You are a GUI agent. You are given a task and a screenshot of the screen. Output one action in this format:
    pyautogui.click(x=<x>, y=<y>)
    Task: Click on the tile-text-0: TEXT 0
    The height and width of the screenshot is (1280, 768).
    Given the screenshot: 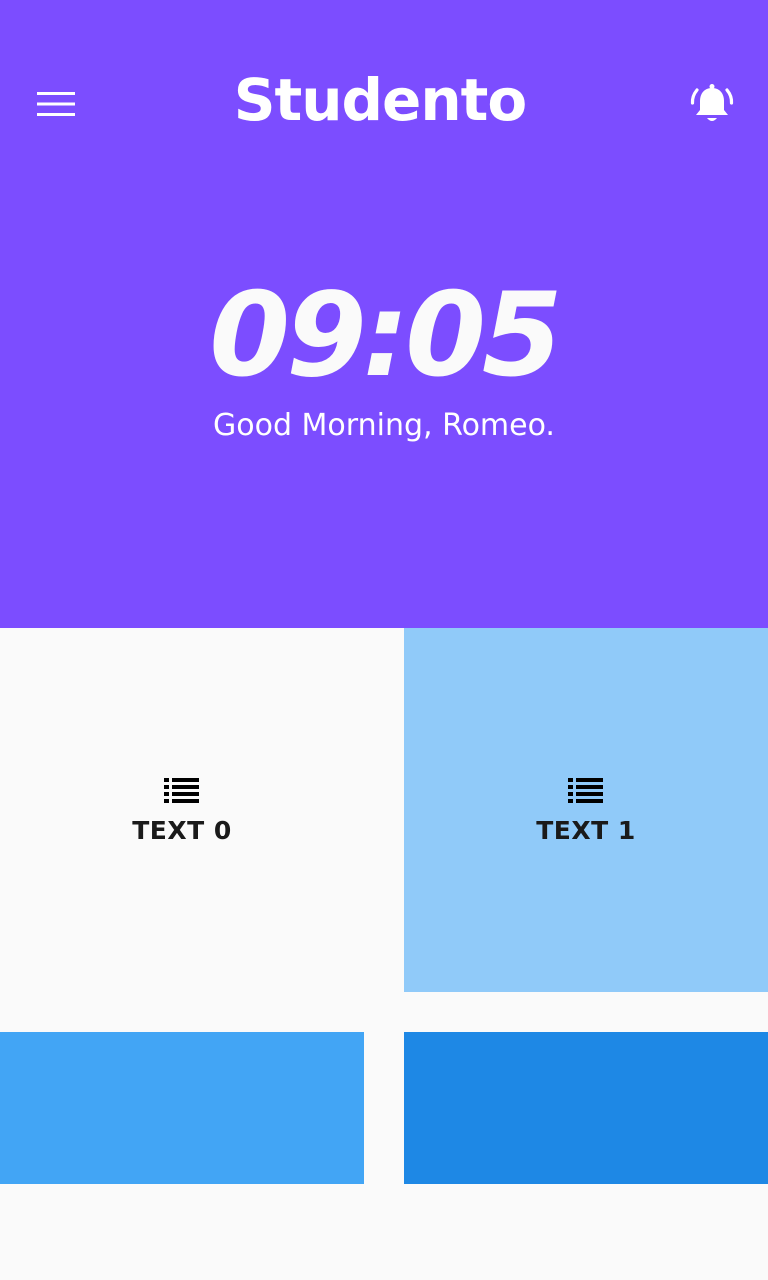 What is the action you would take?
    pyautogui.click(x=182, y=810)
    